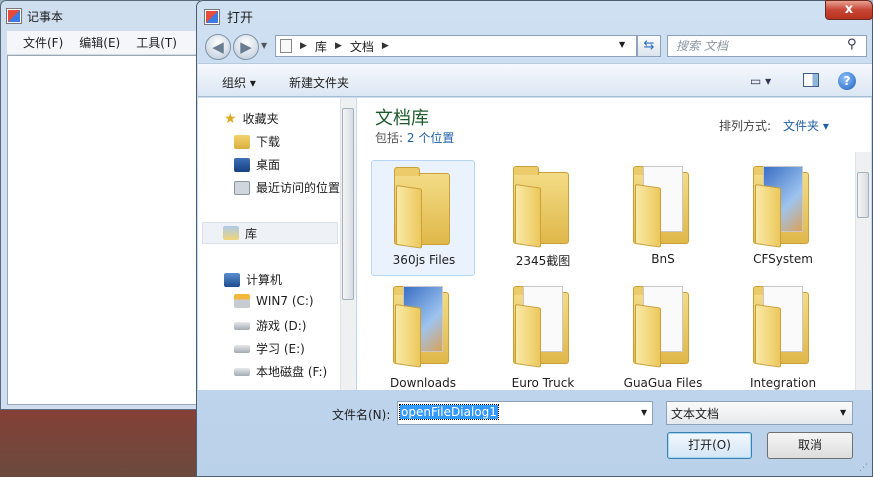 This screenshot has height=477, width=873. Describe the element at coordinates (43, 42) in the screenshot. I see `menu-file: 文件(F)` at that location.